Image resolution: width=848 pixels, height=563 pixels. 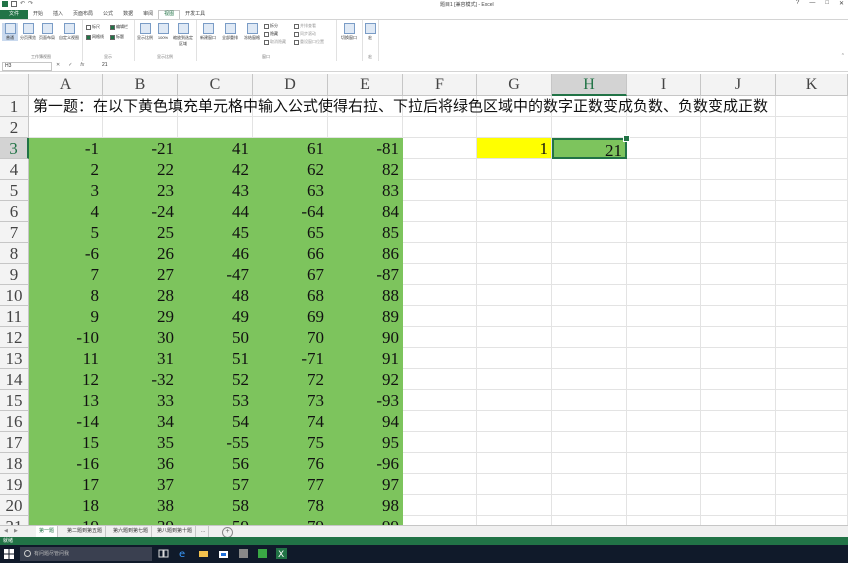 What do you see at coordinates (140, 358) in the screenshot?
I see `cell-b13: 31` at bounding box center [140, 358].